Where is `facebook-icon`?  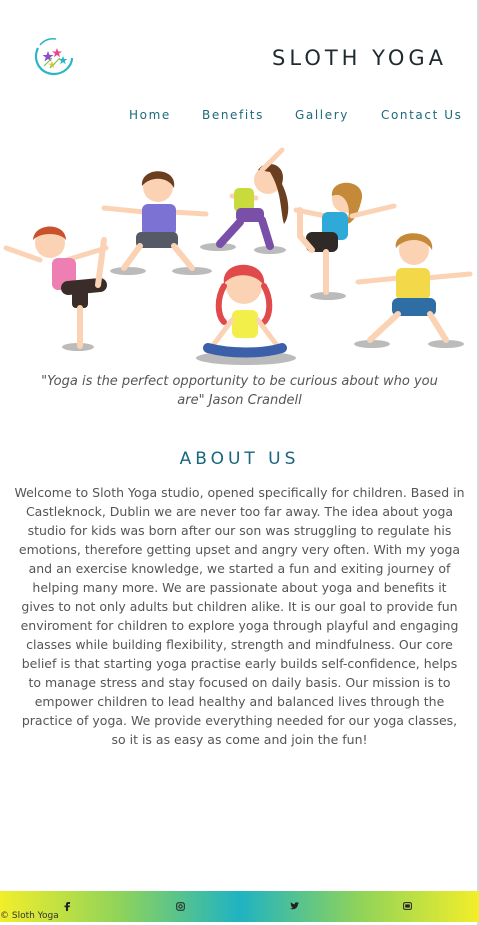 facebook-icon is located at coordinates (67, 906).